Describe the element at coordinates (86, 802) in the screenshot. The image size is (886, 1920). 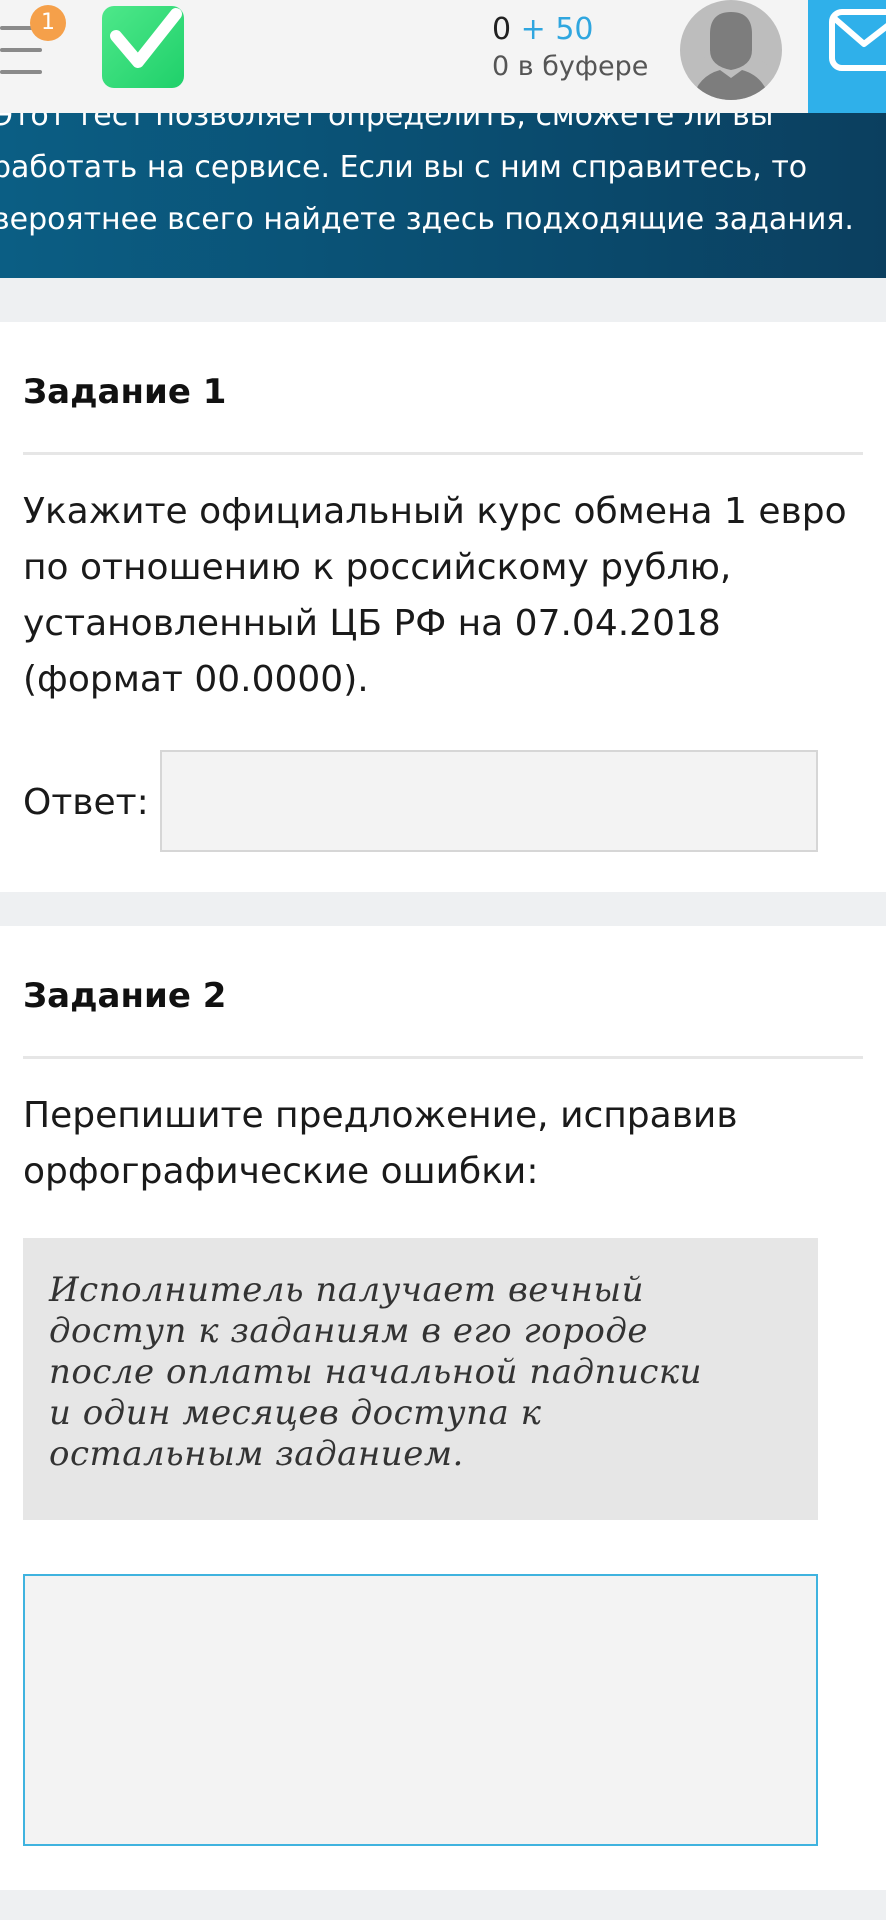
I see `answer-label: Ответ:` at that location.